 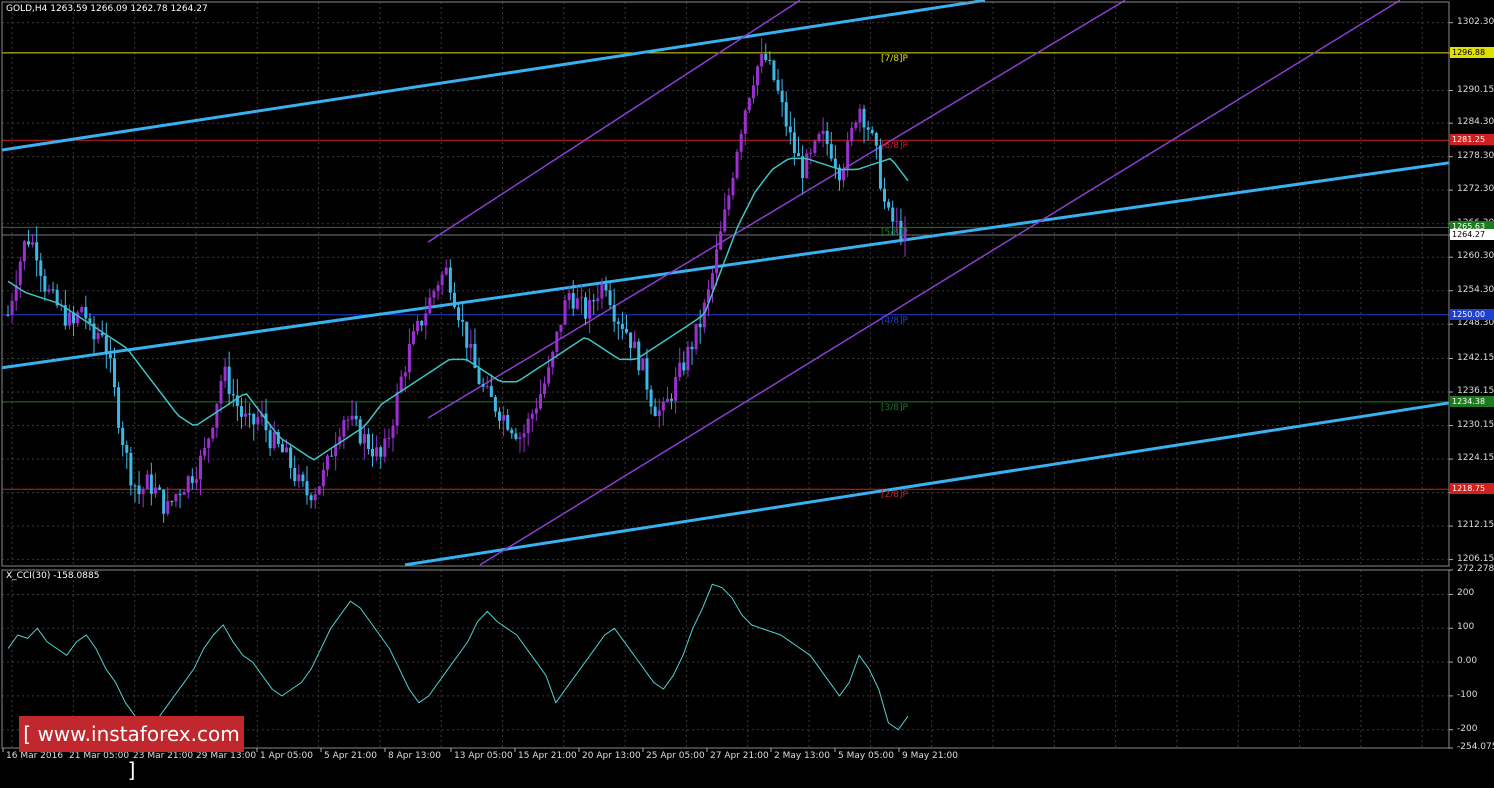 What do you see at coordinates (163, 756) in the screenshot?
I see `x-tick-label: 23 Mar 21:00` at bounding box center [163, 756].